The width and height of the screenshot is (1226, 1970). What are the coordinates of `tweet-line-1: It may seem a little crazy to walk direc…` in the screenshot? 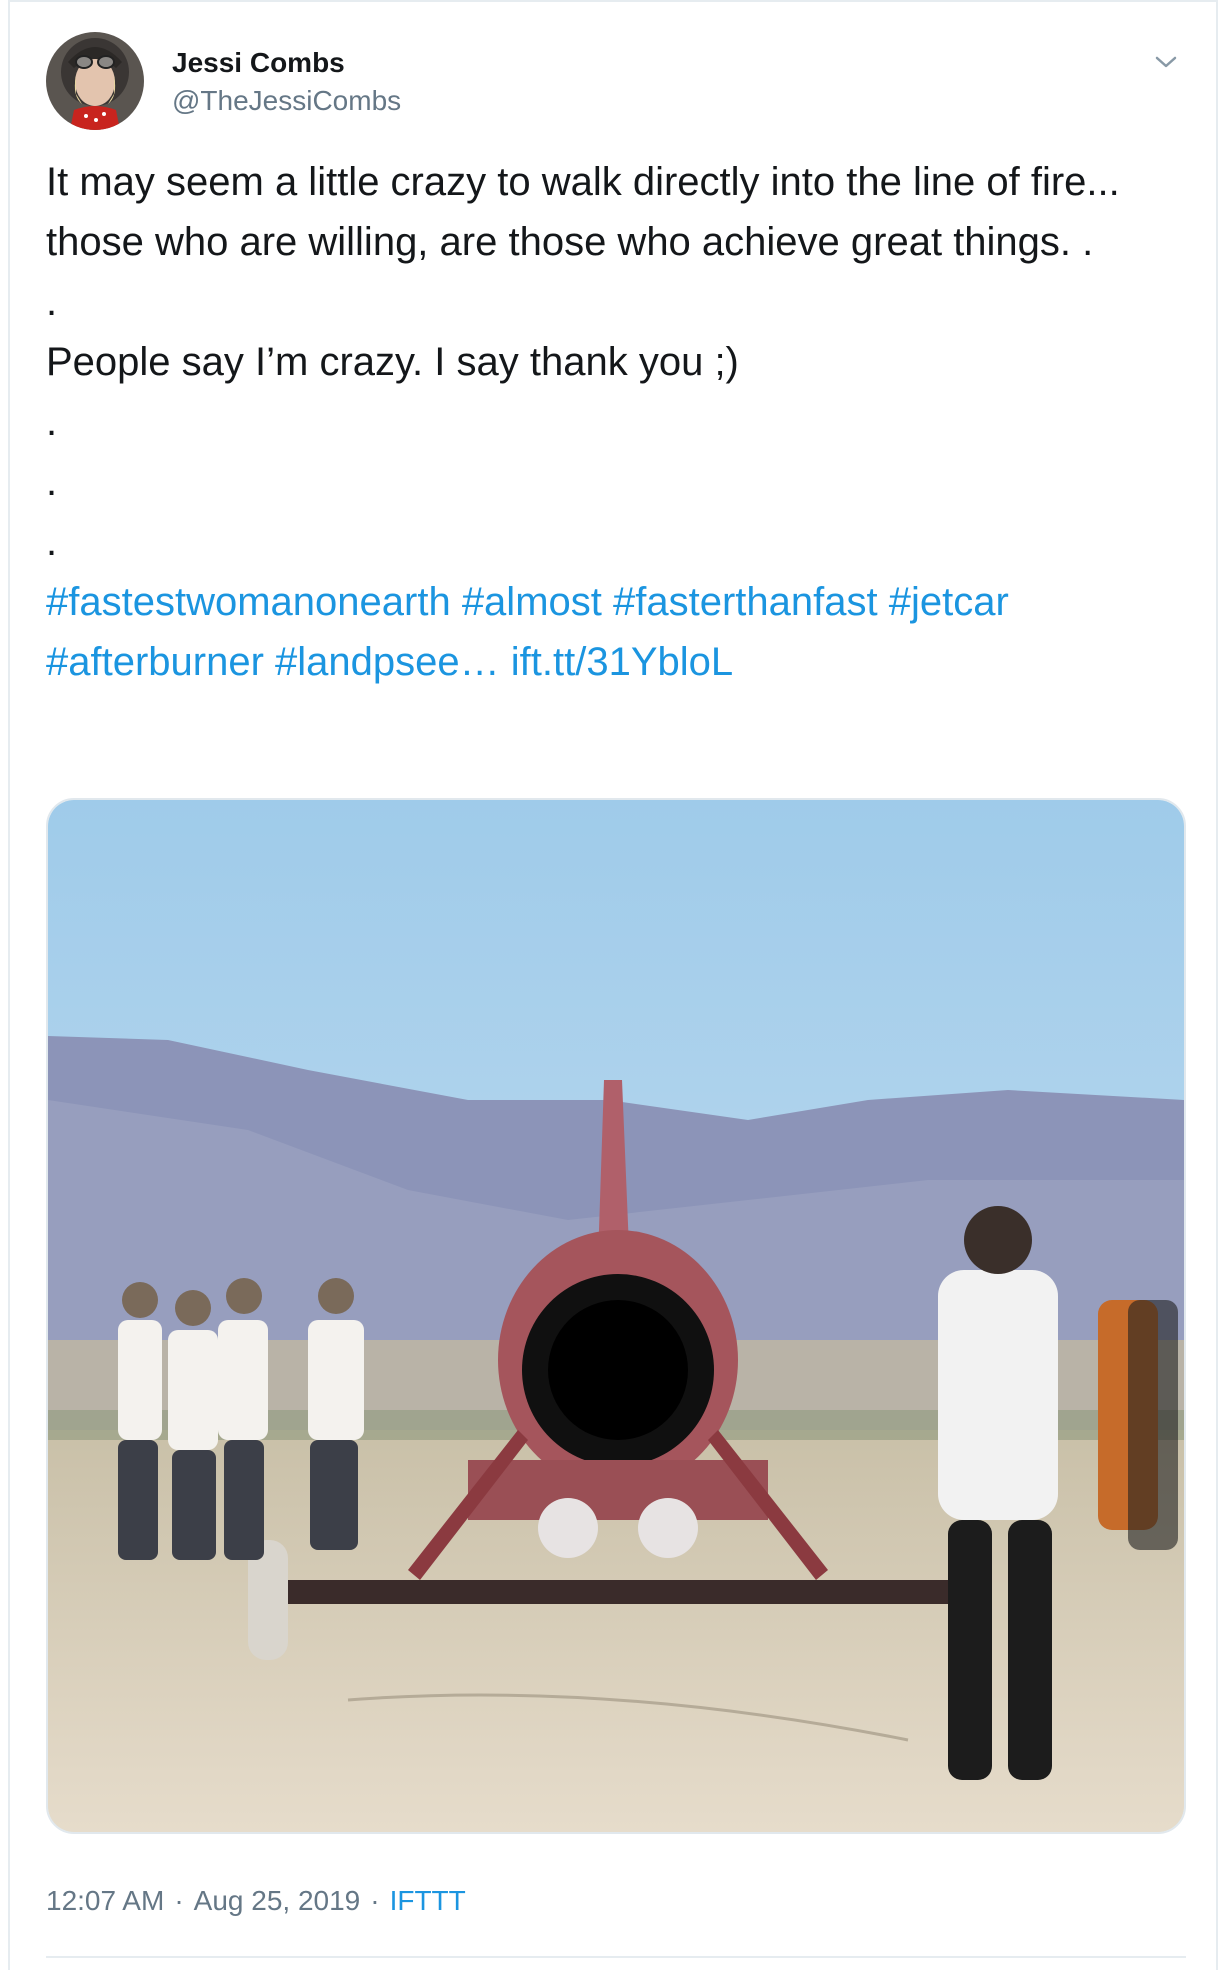 It's located at (588, 212).